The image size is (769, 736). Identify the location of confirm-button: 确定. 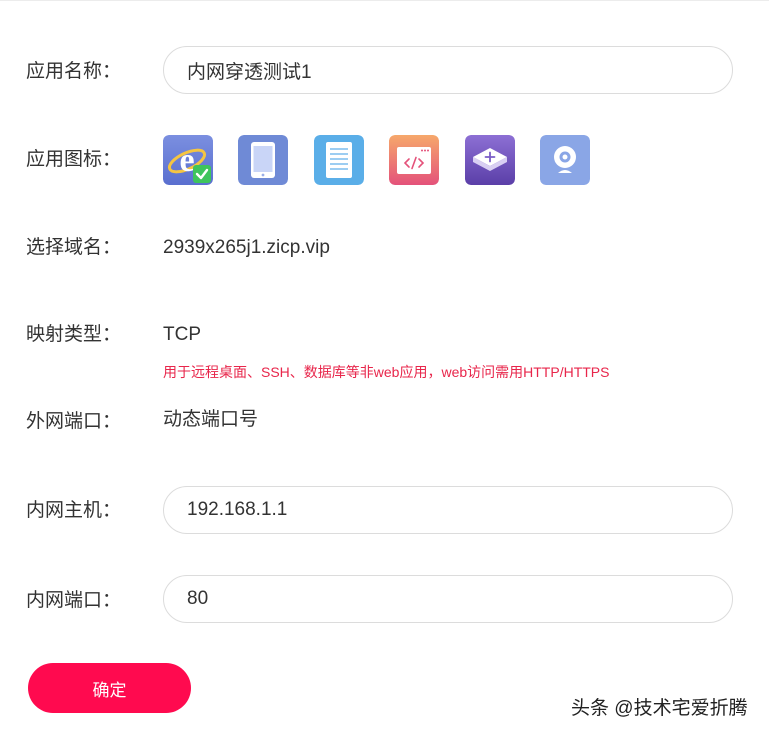
(109, 688).